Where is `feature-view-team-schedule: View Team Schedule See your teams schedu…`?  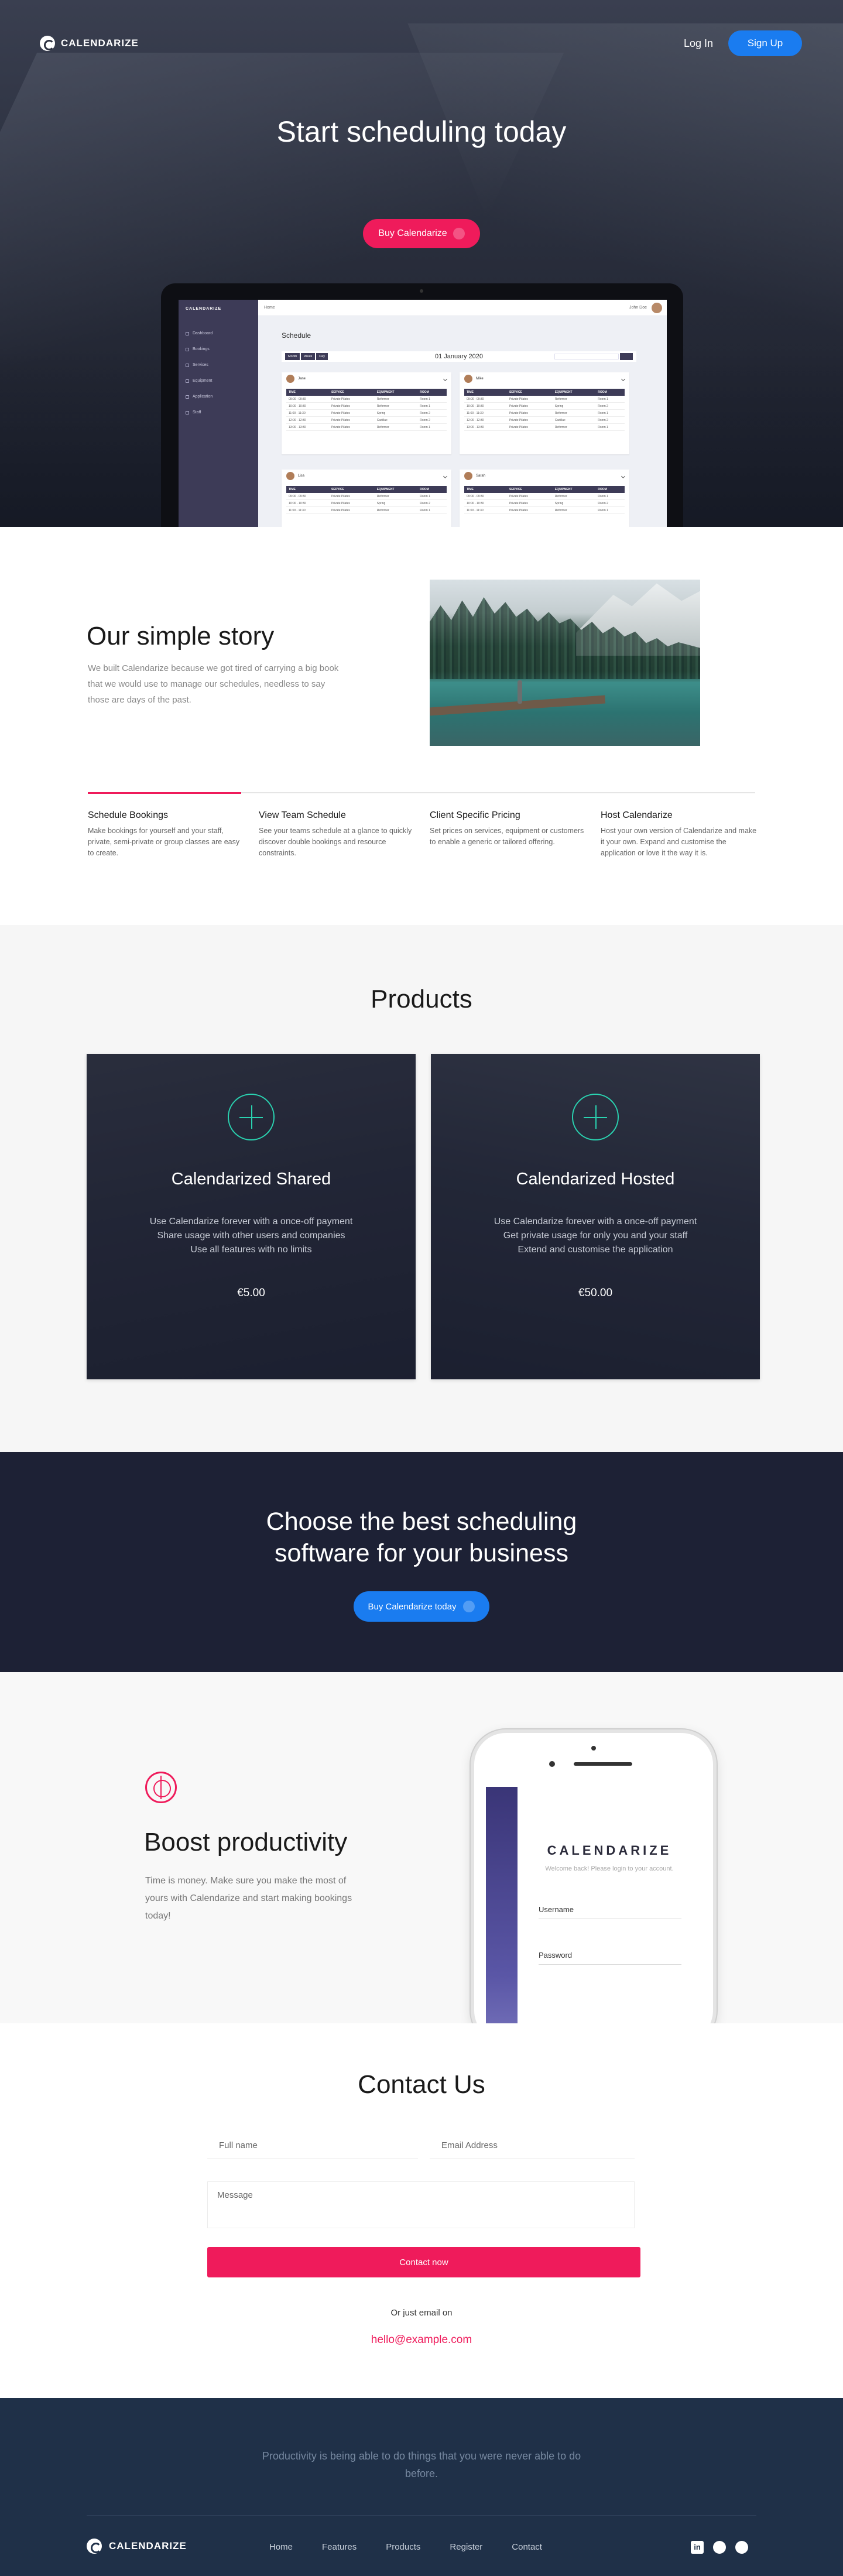
feature-view-team-schedule: View Team Schedule See your teams schedu… is located at coordinates (338, 834).